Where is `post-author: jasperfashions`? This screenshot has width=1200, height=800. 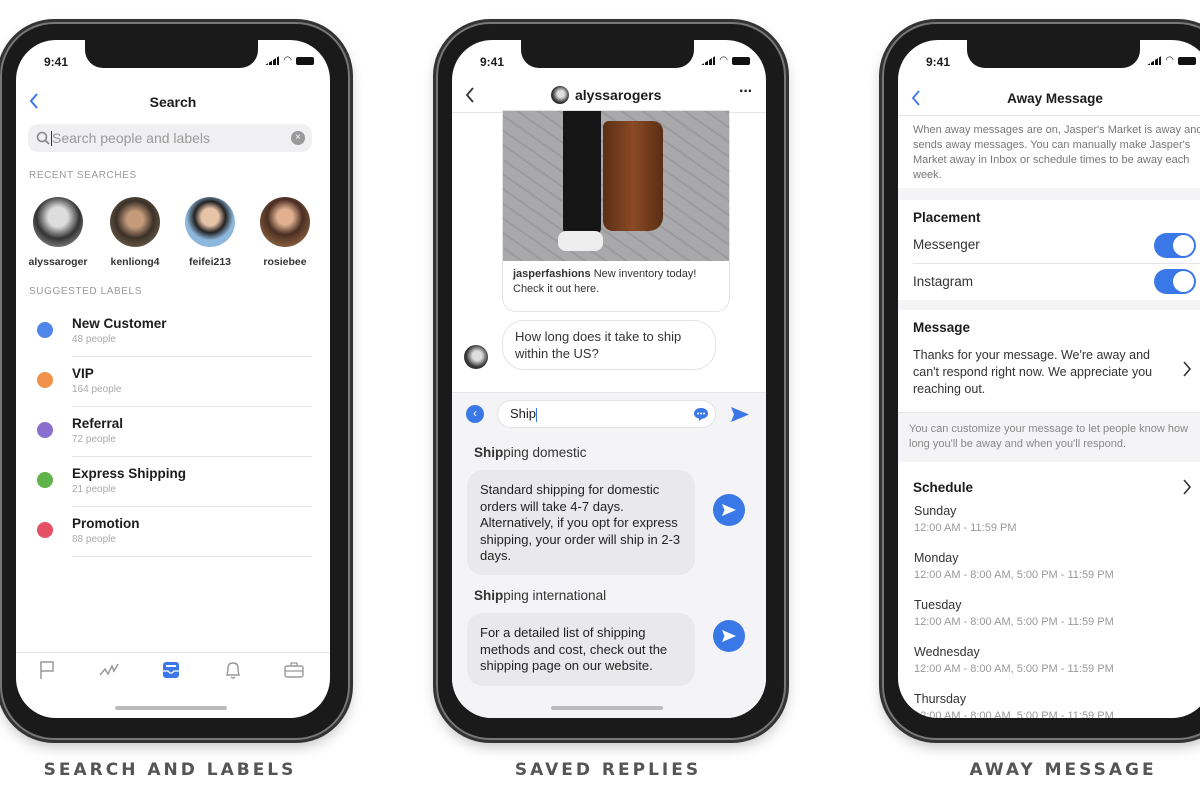 post-author: jasperfashions is located at coordinates (552, 274).